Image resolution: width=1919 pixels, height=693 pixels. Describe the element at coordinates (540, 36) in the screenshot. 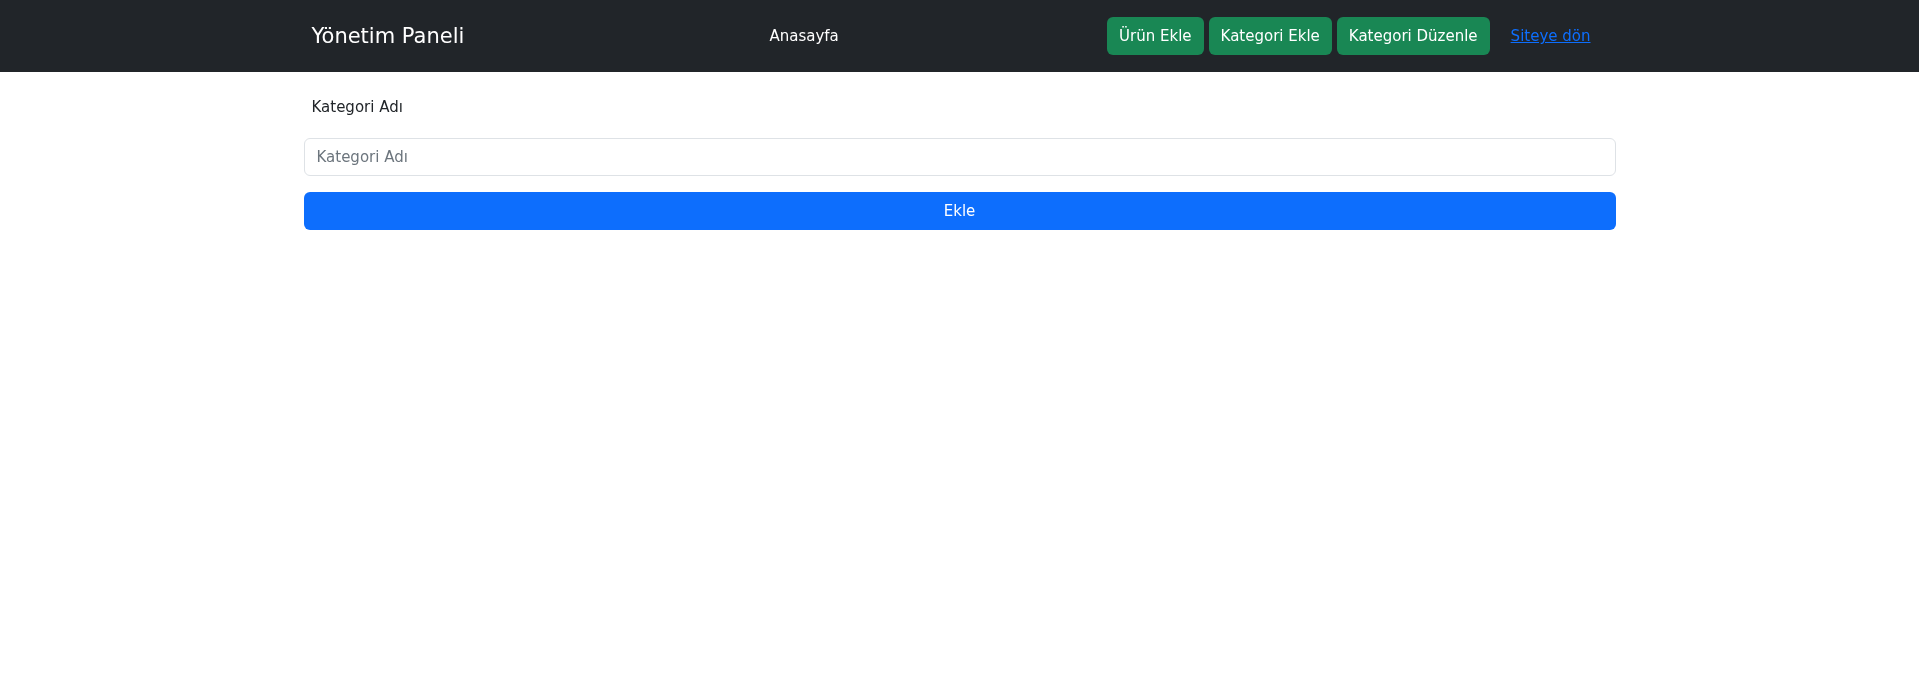

I see `brand-title: Yönetim Paneli` at that location.